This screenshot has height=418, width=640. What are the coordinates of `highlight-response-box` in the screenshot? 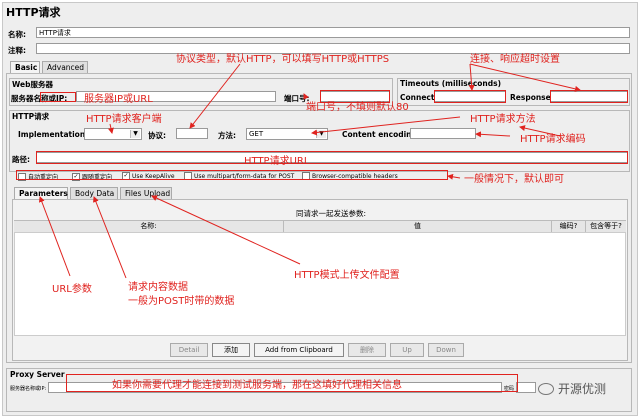 It's located at (589, 96).